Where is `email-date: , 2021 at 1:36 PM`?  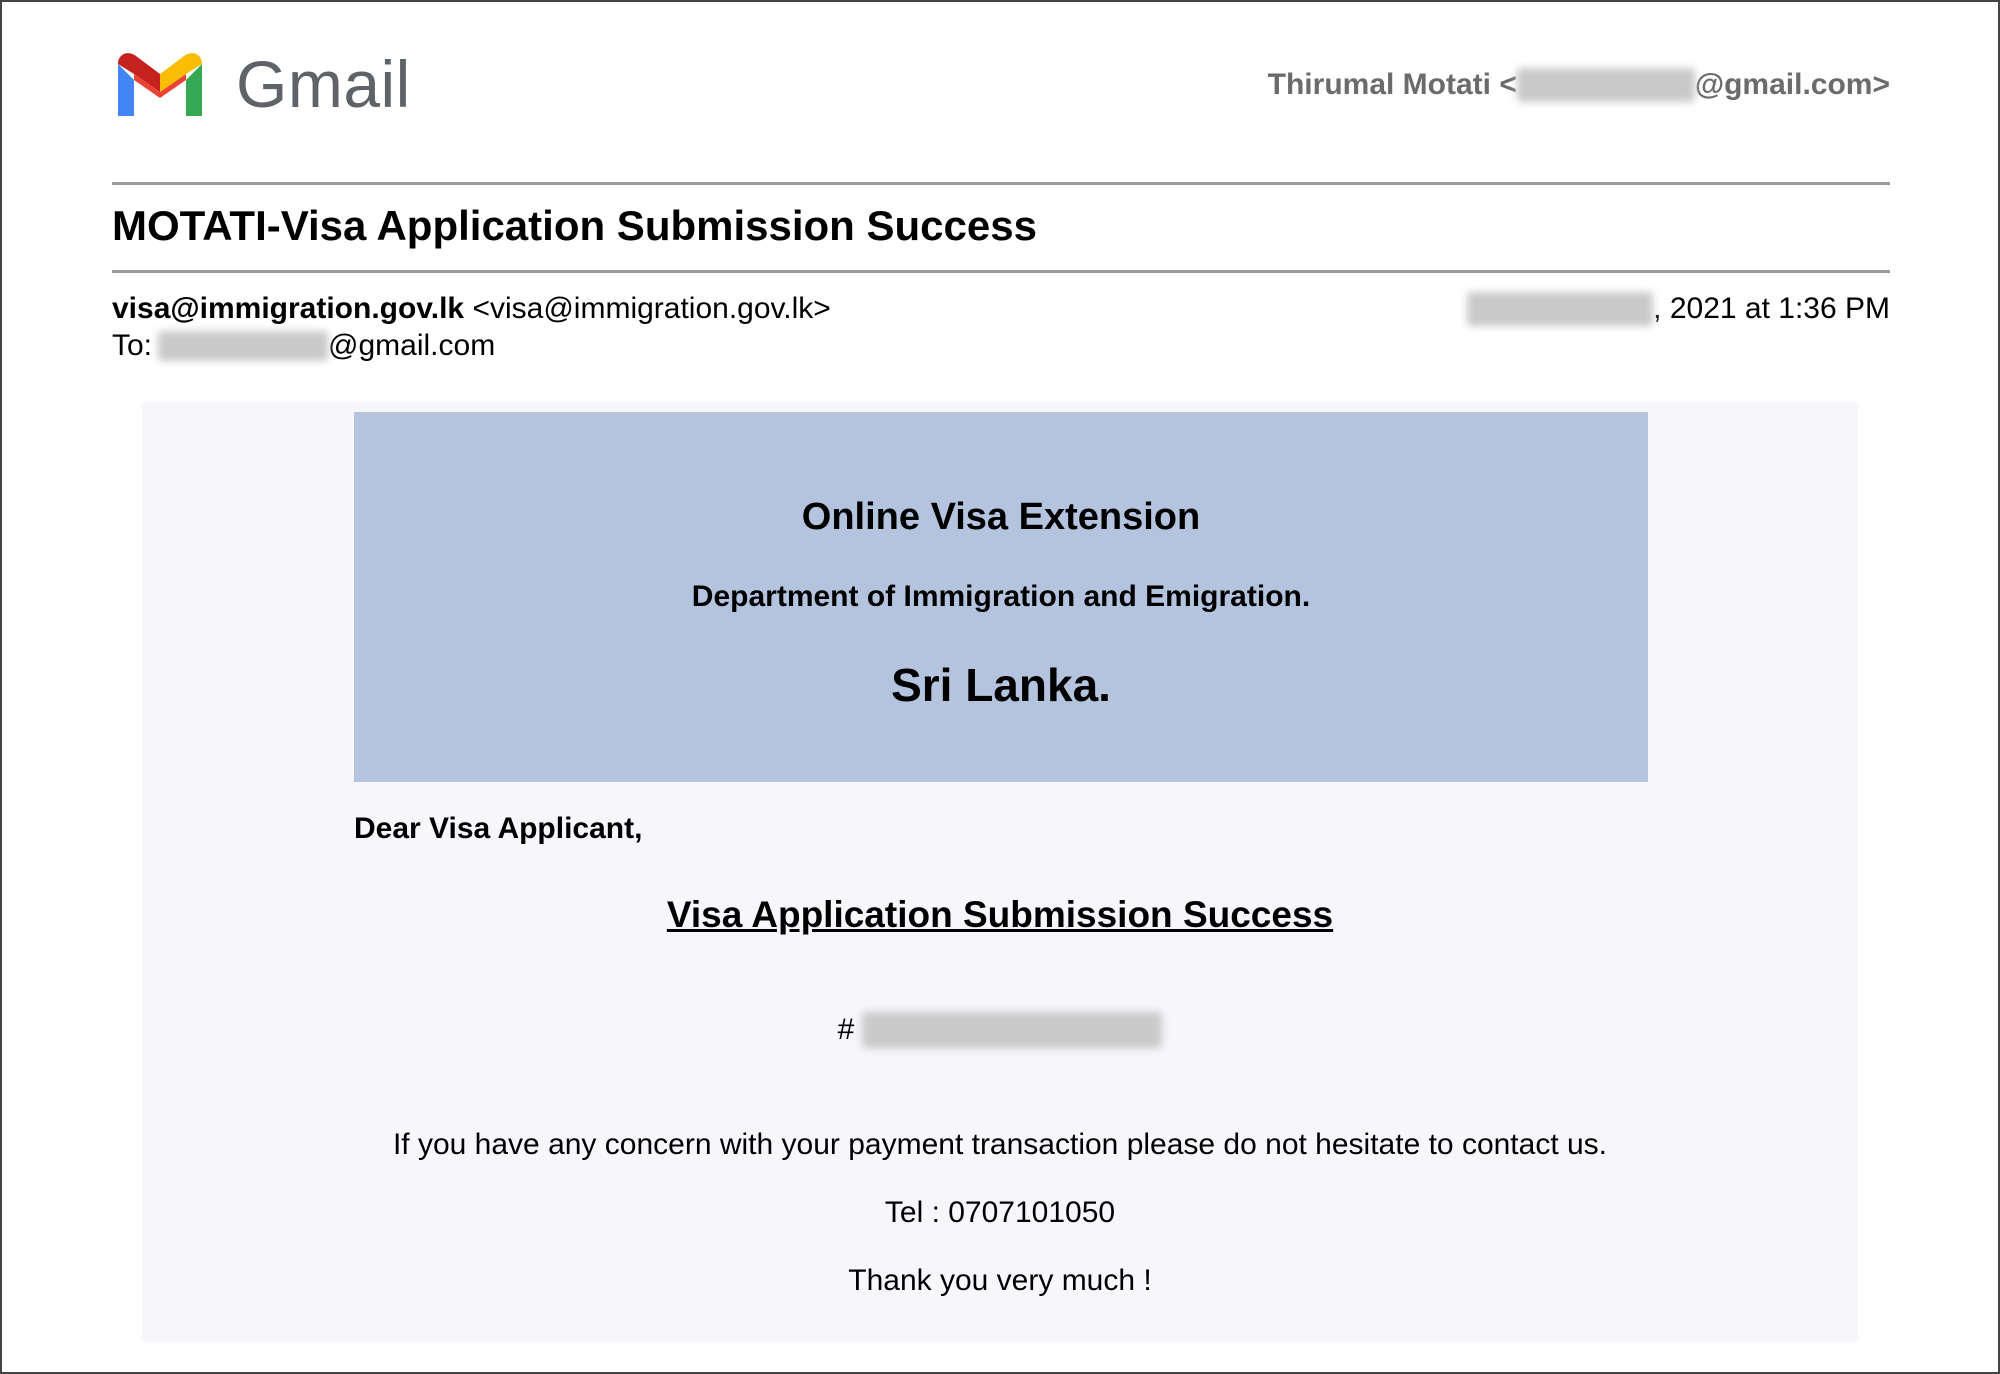 email-date: , 2021 at 1:36 PM is located at coordinates (1678, 309).